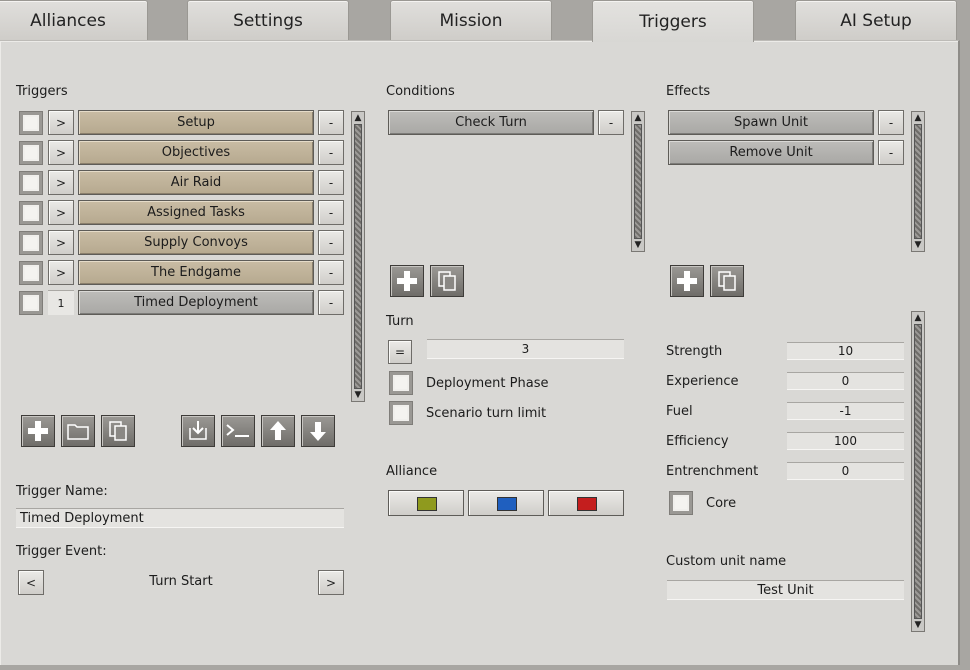 This screenshot has height=670, width=970. I want to click on conditions-scrollbar: ▲ ▼, so click(638, 181).